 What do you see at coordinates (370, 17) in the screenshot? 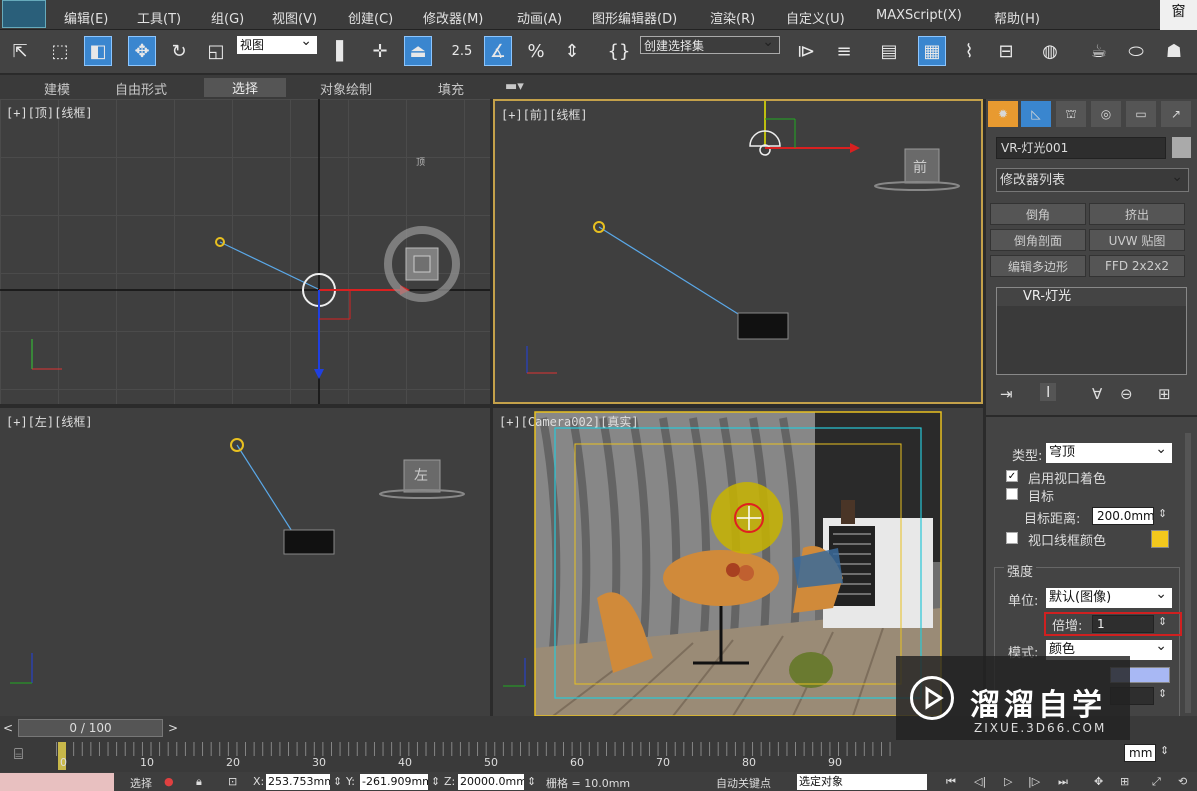
I see `menu-create: 创建(C)` at bounding box center [370, 17].